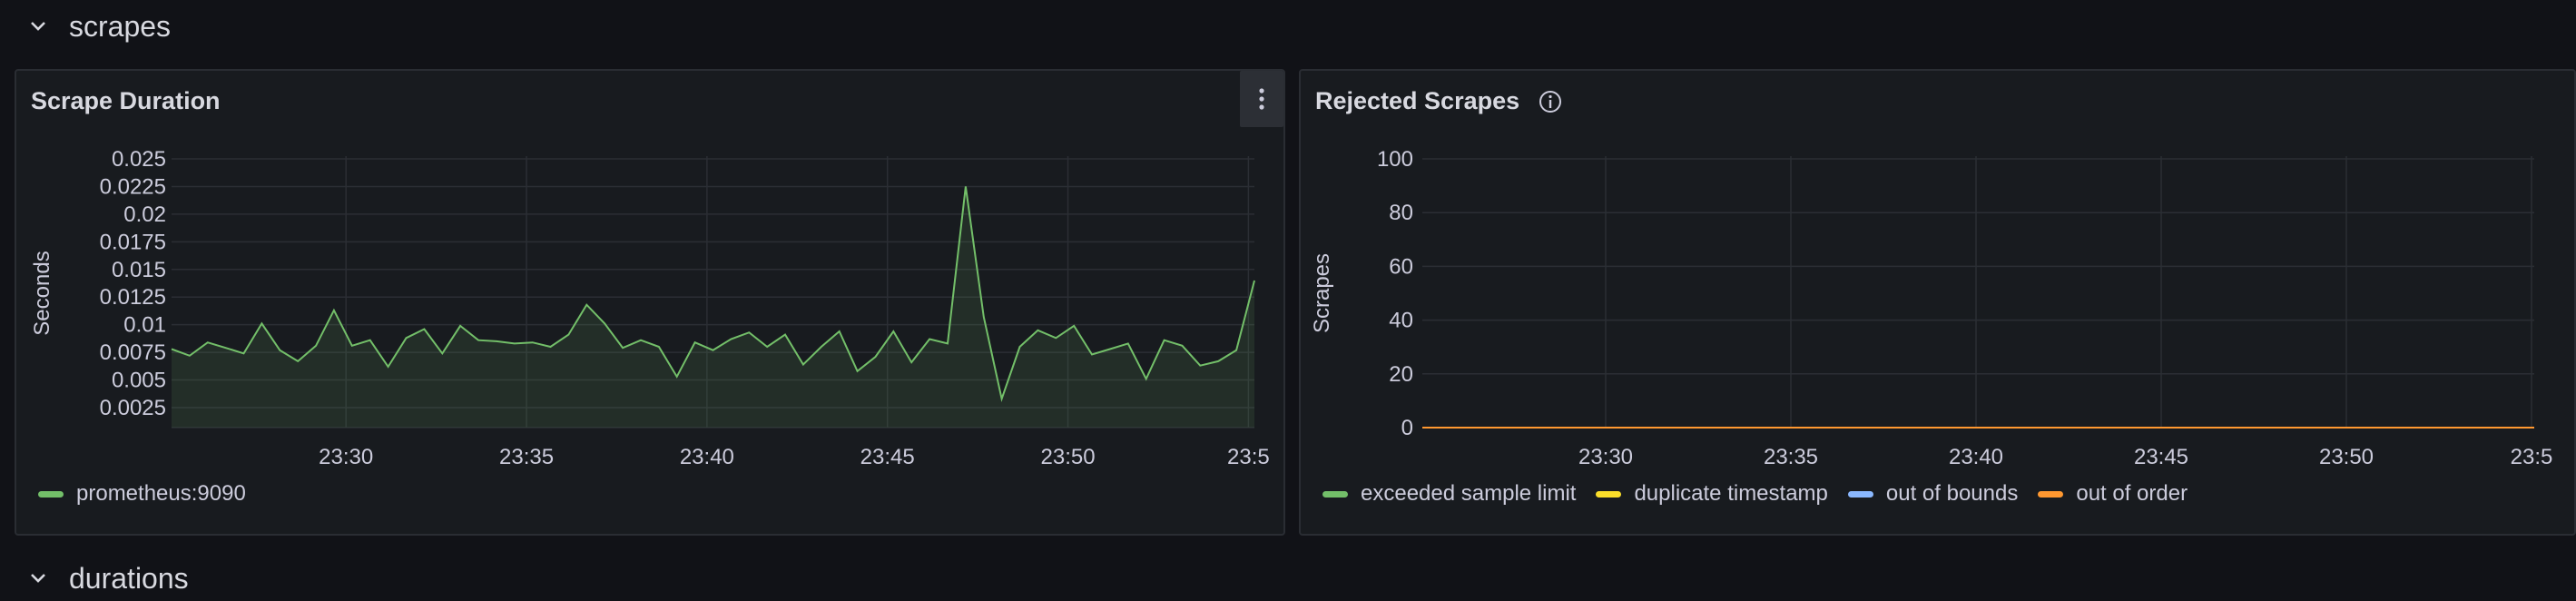  What do you see at coordinates (1469, 493) in the screenshot?
I see `legend-label: exceeded sample limit` at bounding box center [1469, 493].